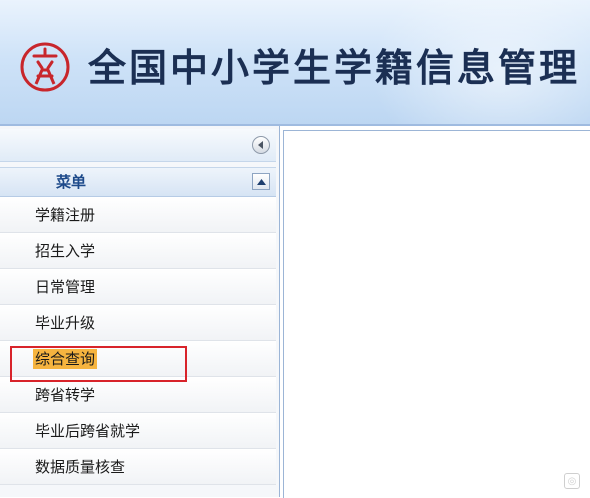  I want to click on triangle-left-icon, so click(260, 145).